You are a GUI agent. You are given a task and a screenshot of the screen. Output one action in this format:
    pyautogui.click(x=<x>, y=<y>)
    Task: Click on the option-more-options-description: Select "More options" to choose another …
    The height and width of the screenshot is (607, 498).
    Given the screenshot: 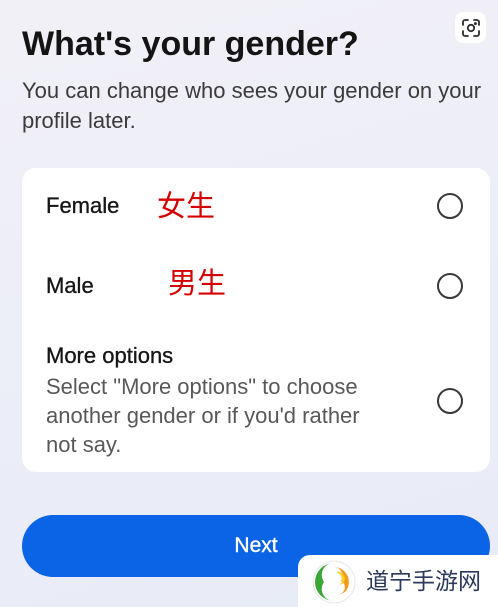 What is the action you would take?
    pyautogui.click(x=203, y=415)
    